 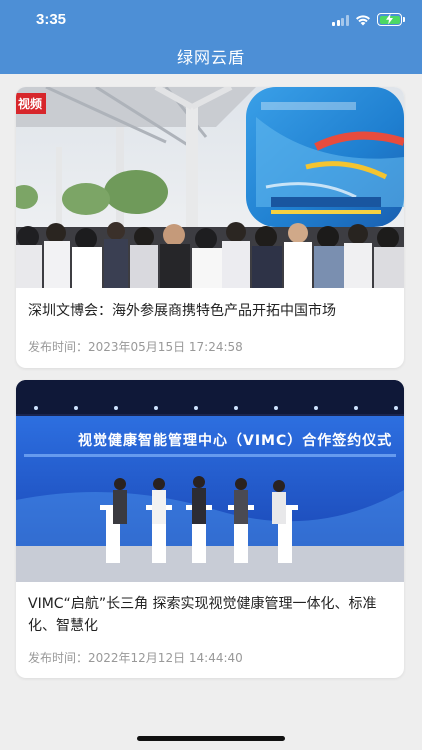 What do you see at coordinates (340, 20) in the screenshot?
I see `cellular-signal-icon` at bounding box center [340, 20].